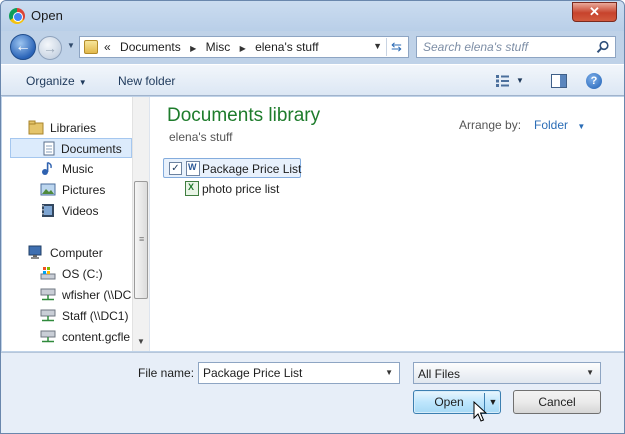  What do you see at coordinates (520, 80) in the screenshot?
I see `views-chevron-down-icon: ▼` at bounding box center [520, 80].